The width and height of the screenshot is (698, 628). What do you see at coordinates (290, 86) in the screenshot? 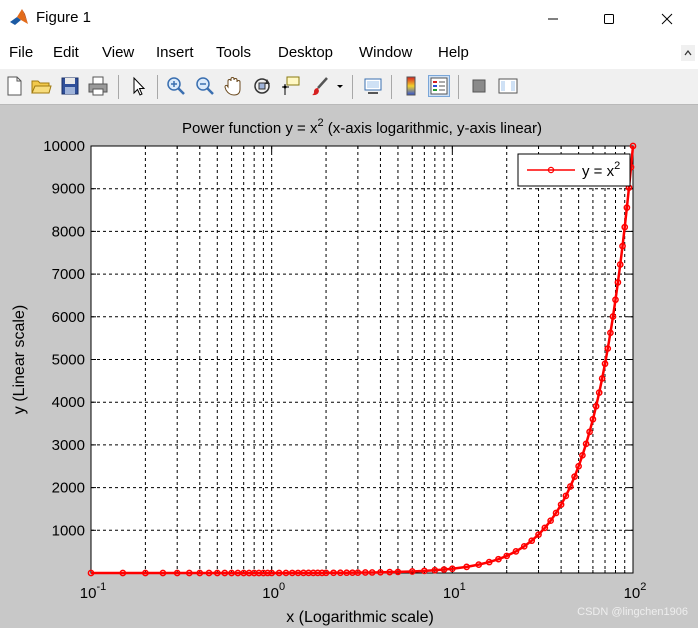
I see `data-cursor-icon` at bounding box center [290, 86].